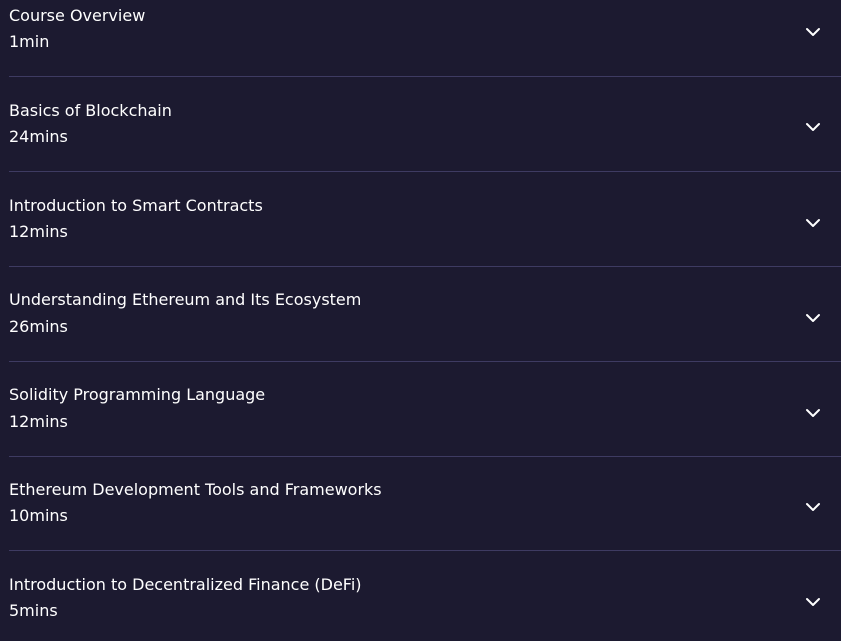 This screenshot has height=641, width=841. I want to click on curriculum-section: Introduction to Smart Contracts 12mins, so click(420, 227).